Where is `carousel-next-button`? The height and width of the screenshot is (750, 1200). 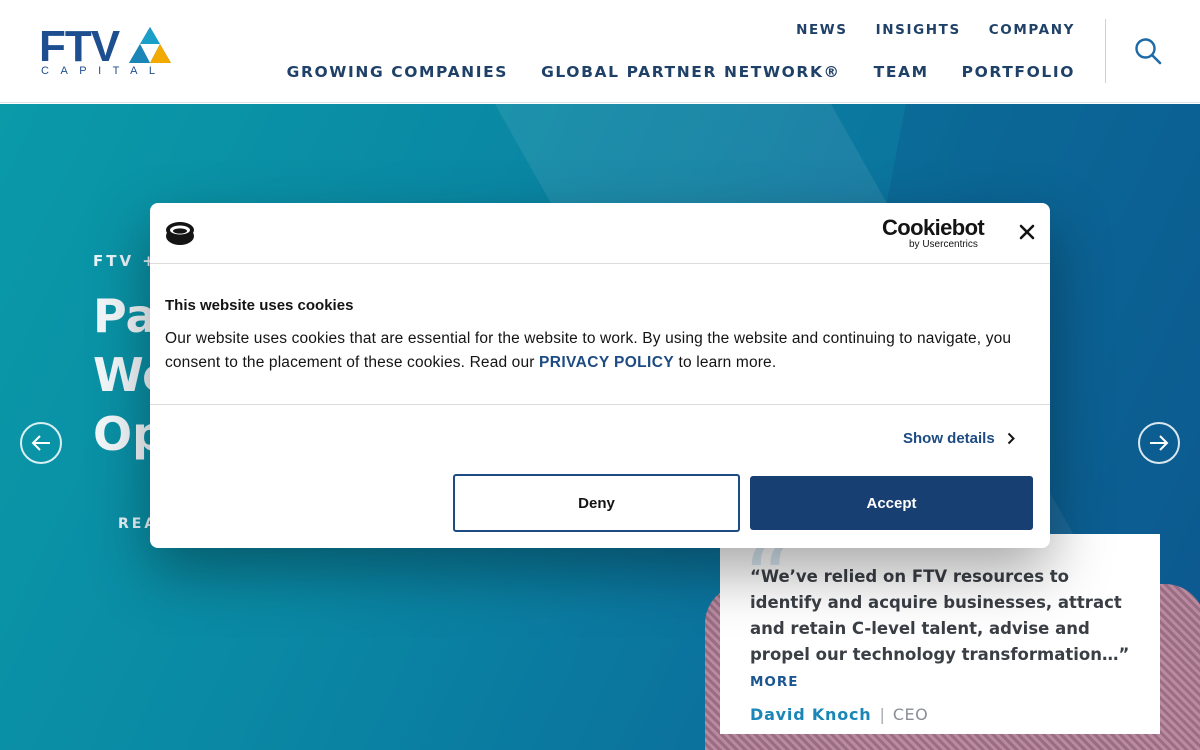 carousel-next-button is located at coordinates (1159, 443).